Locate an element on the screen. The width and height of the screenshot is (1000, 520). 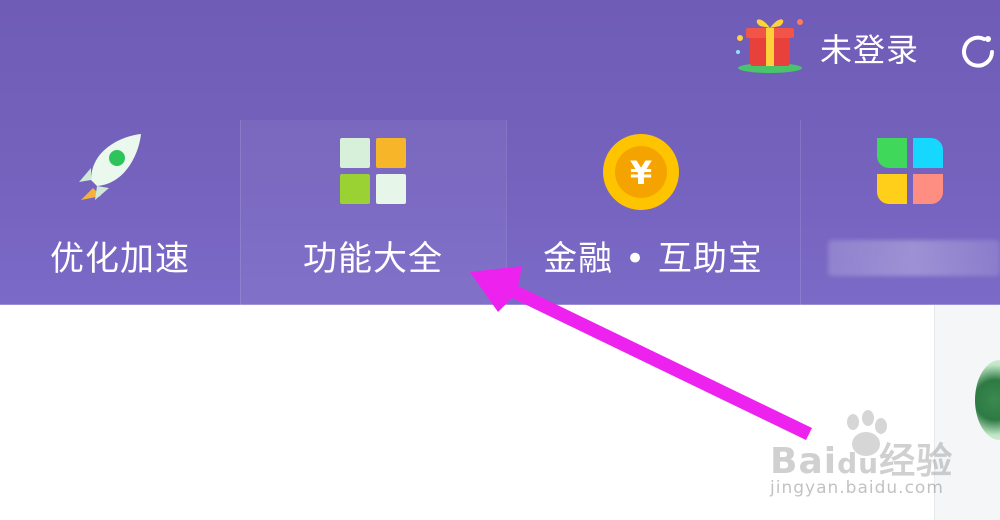
nav-label: 优化加速 is located at coordinates (120, 259).